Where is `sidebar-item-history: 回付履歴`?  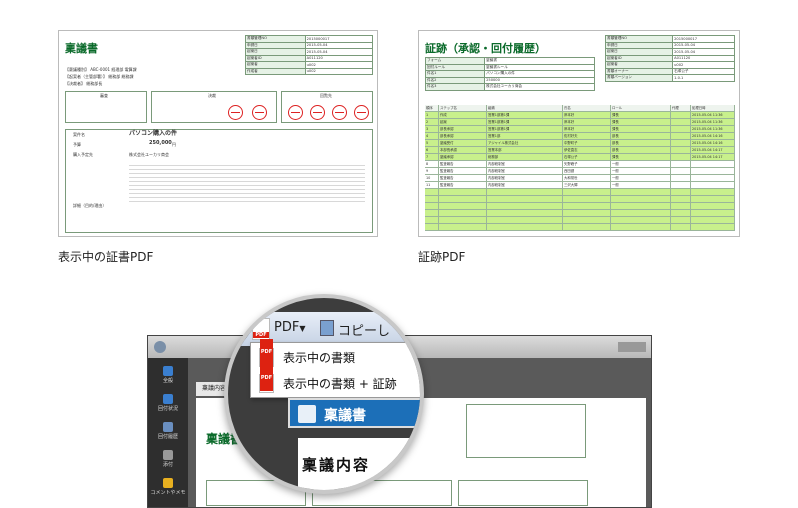
sidebar-item-history: 回付履歴 is located at coordinates (168, 431).